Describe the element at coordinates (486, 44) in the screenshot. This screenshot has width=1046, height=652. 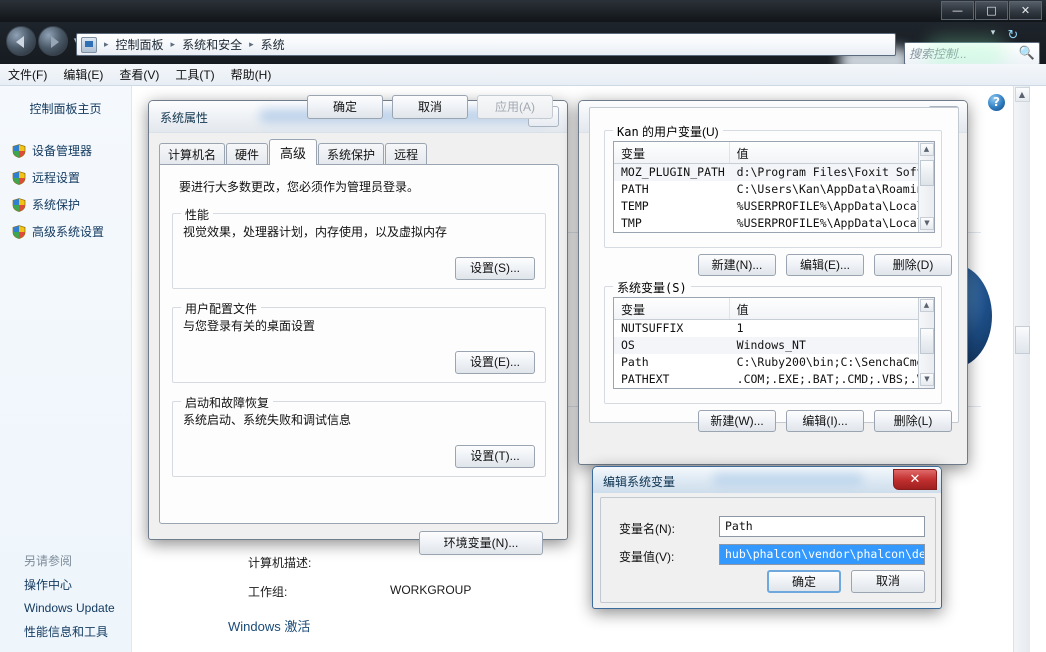
I see `address-bar: ▸ 控制面板 ▸ 系统和安全 ▸ 系统` at that location.